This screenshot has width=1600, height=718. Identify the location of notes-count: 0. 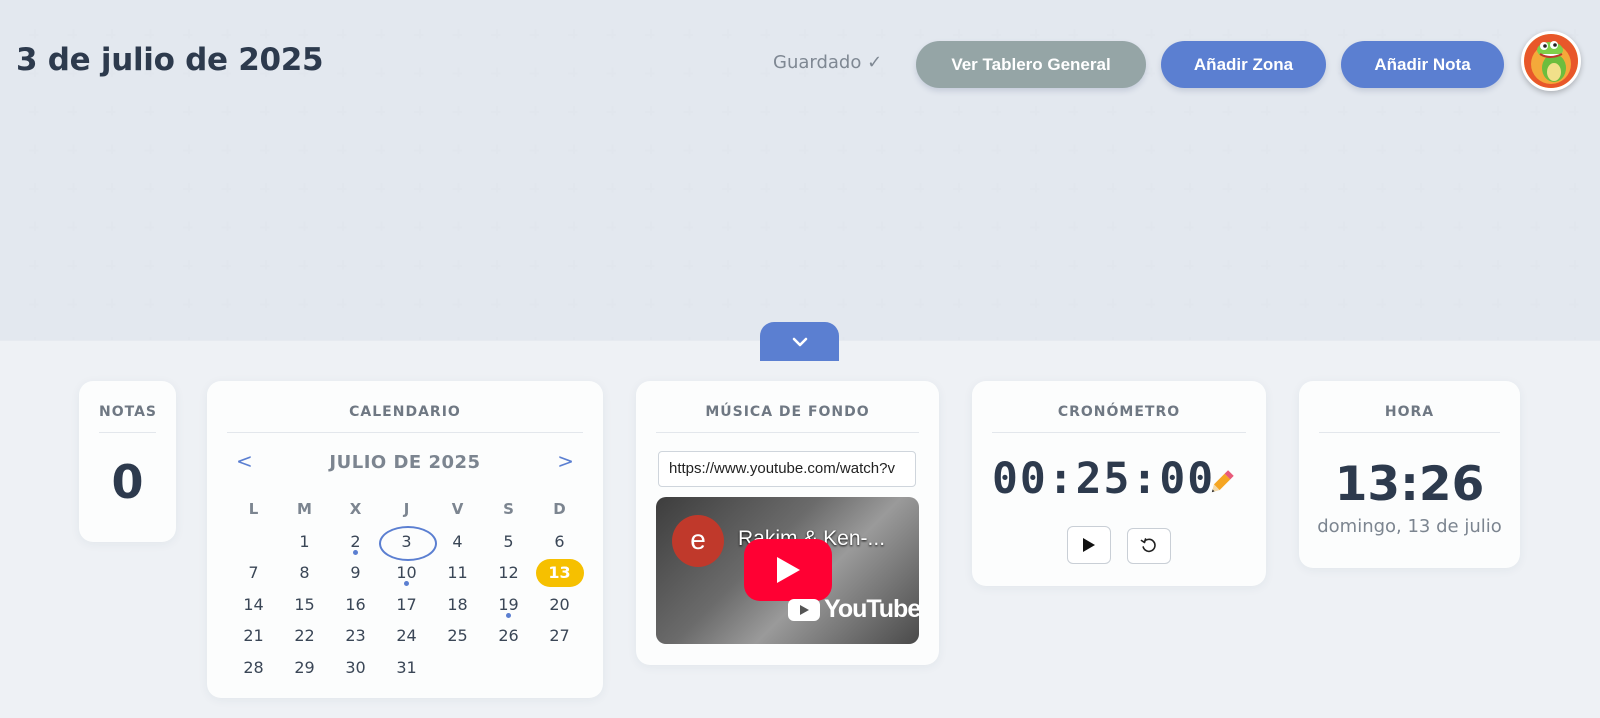
(127, 482).